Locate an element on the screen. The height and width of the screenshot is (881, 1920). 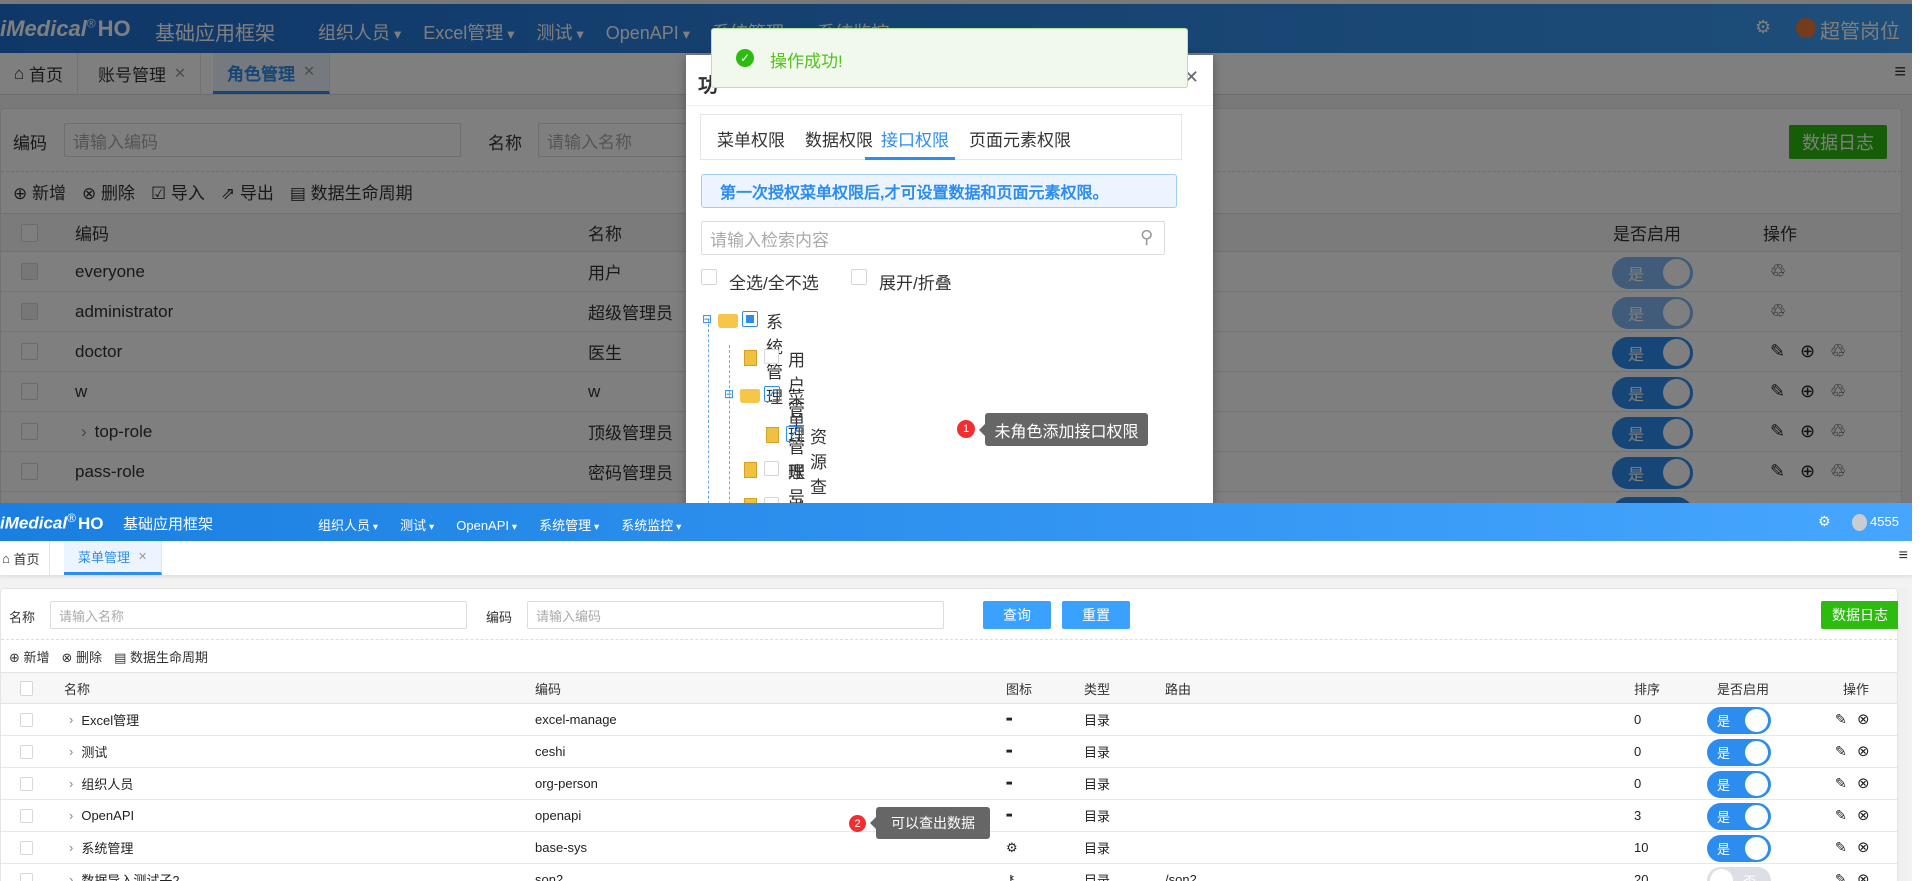
scrollbar is located at coordinates (1903, 734).